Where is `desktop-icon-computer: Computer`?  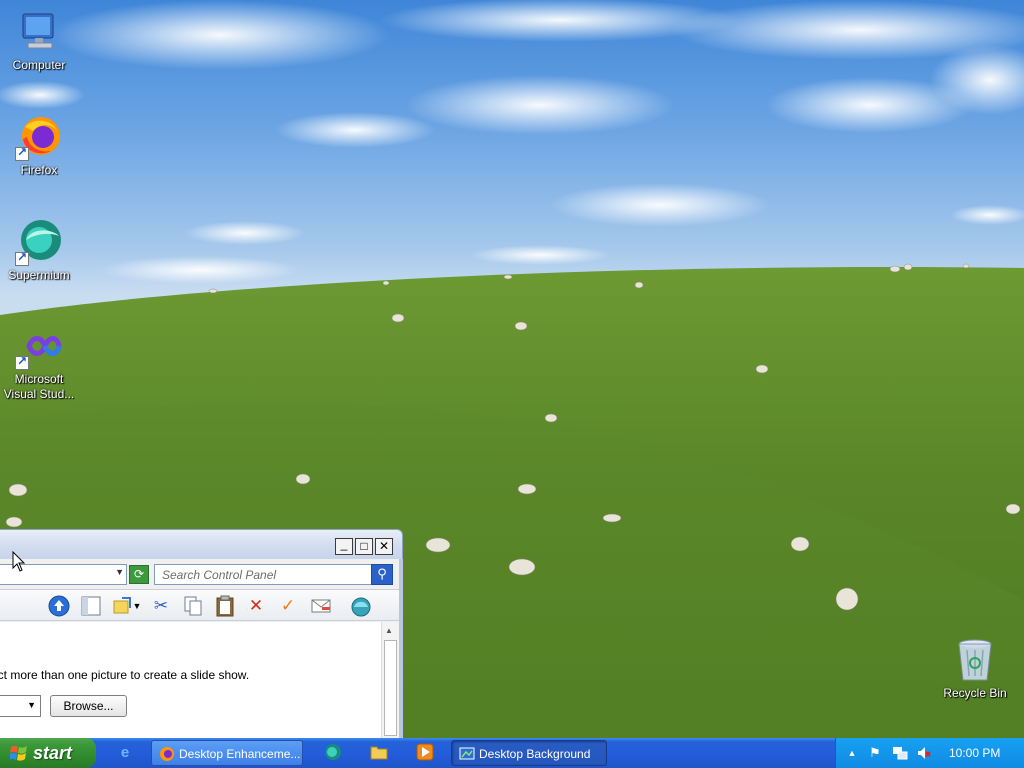 desktop-icon-computer: Computer is located at coordinates (39, 40).